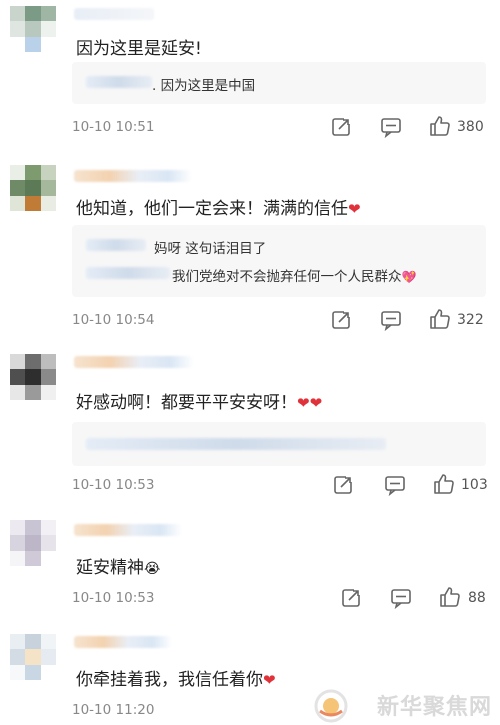 The height and width of the screenshot is (725, 500). Describe the element at coordinates (152, 569) in the screenshot. I see `crying-emoji: 😭` at that location.